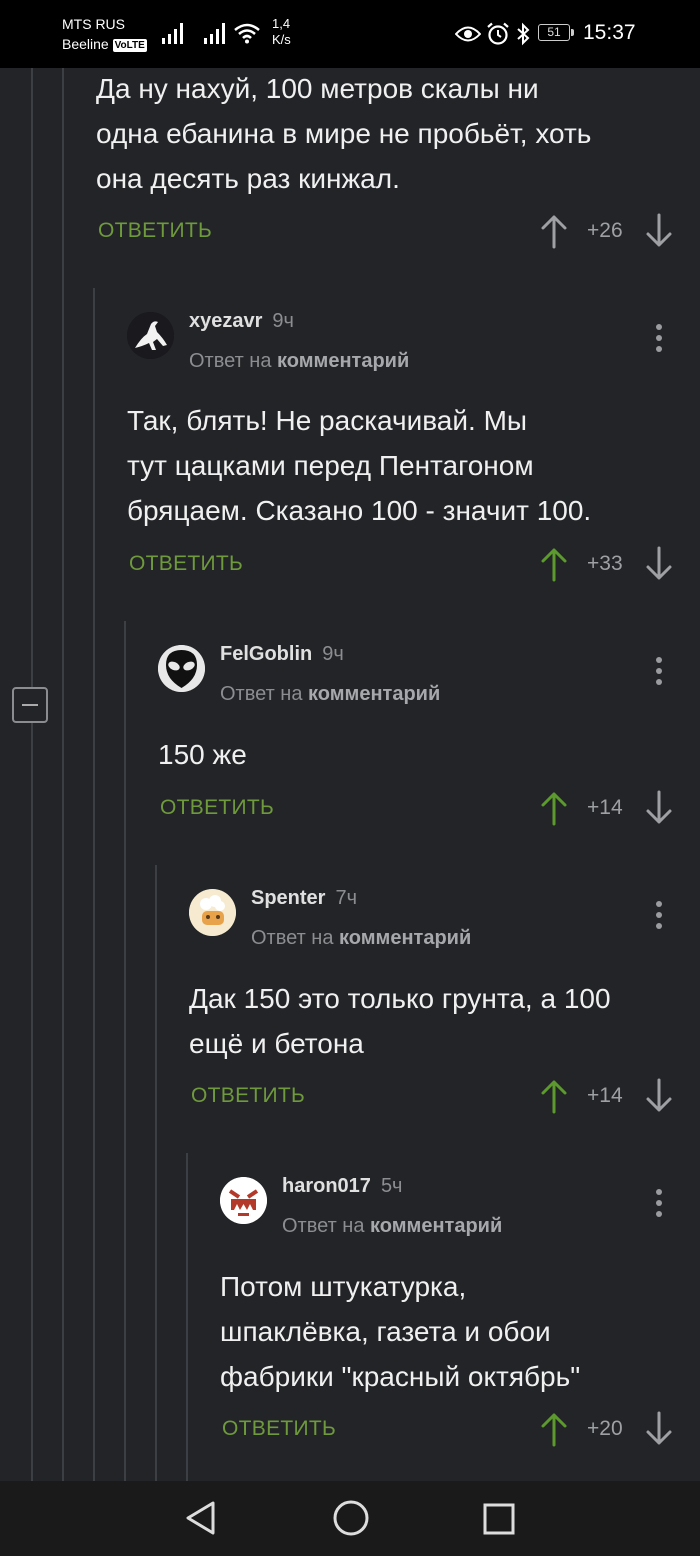 This screenshot has height=1556, width=700. I want to click on carrier-info: MTS RUS Beeline VoLTE, so click(104, 34).